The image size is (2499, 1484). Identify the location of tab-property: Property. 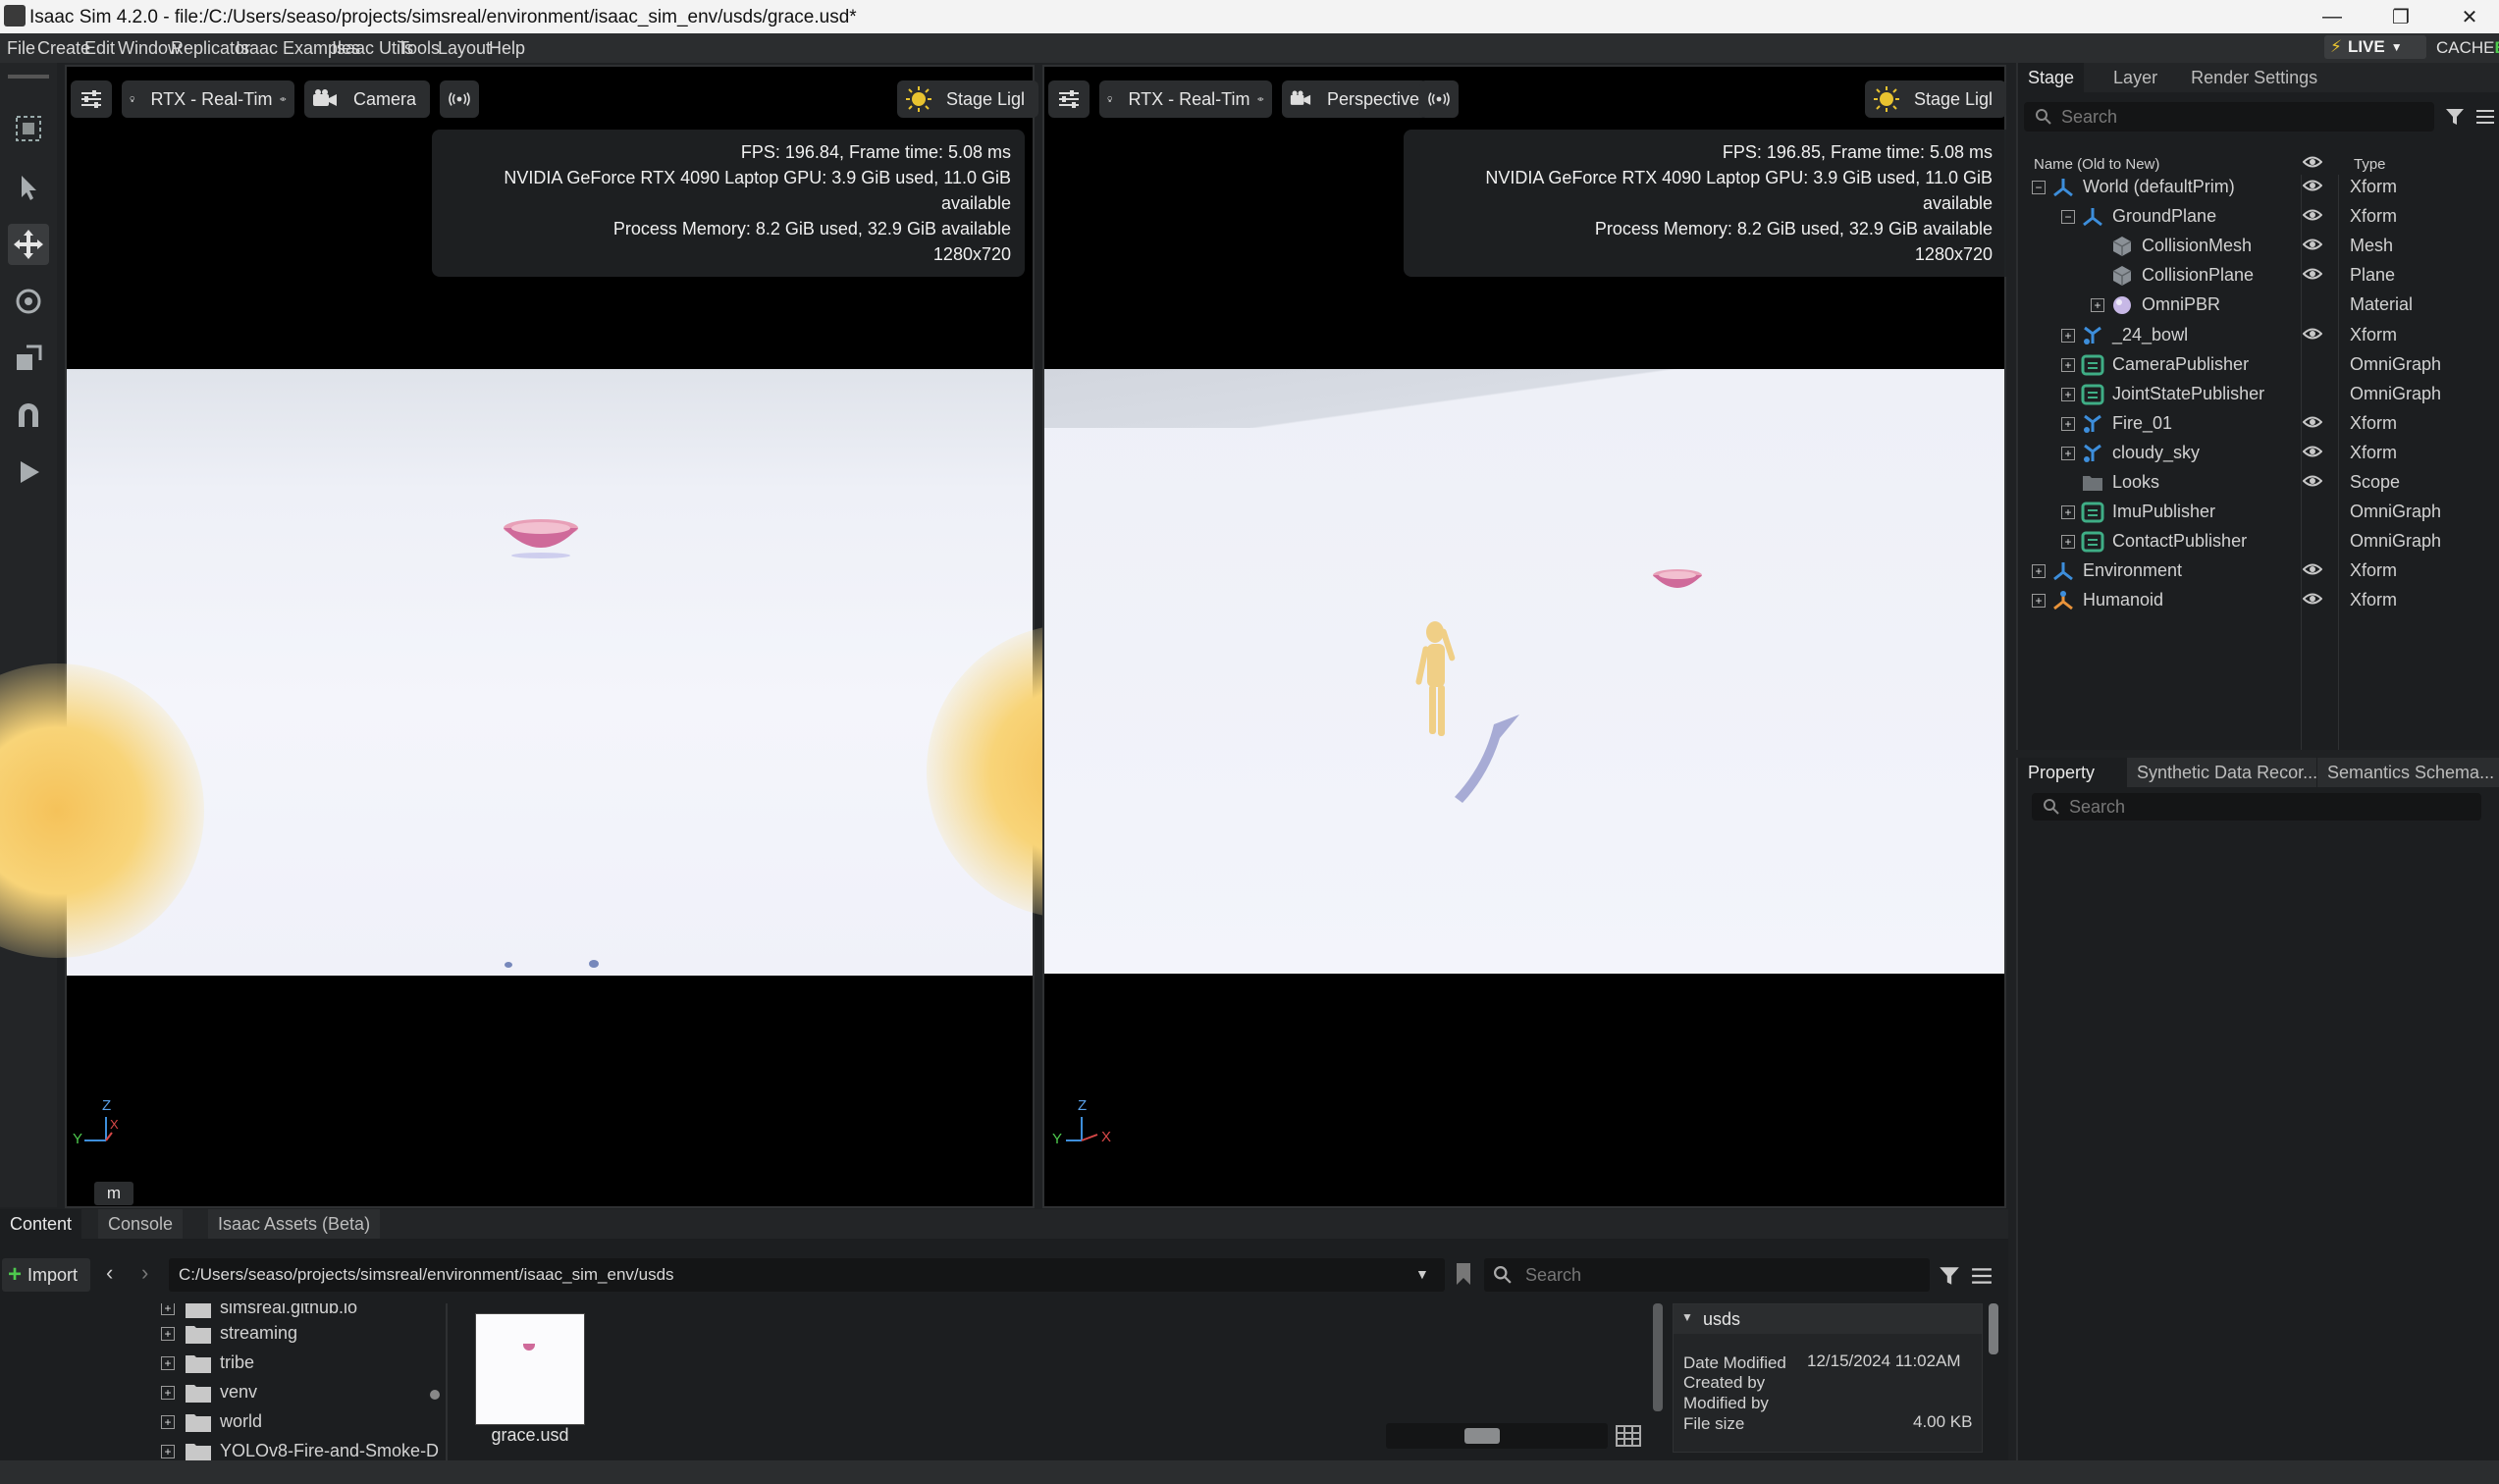
(2072, 772).